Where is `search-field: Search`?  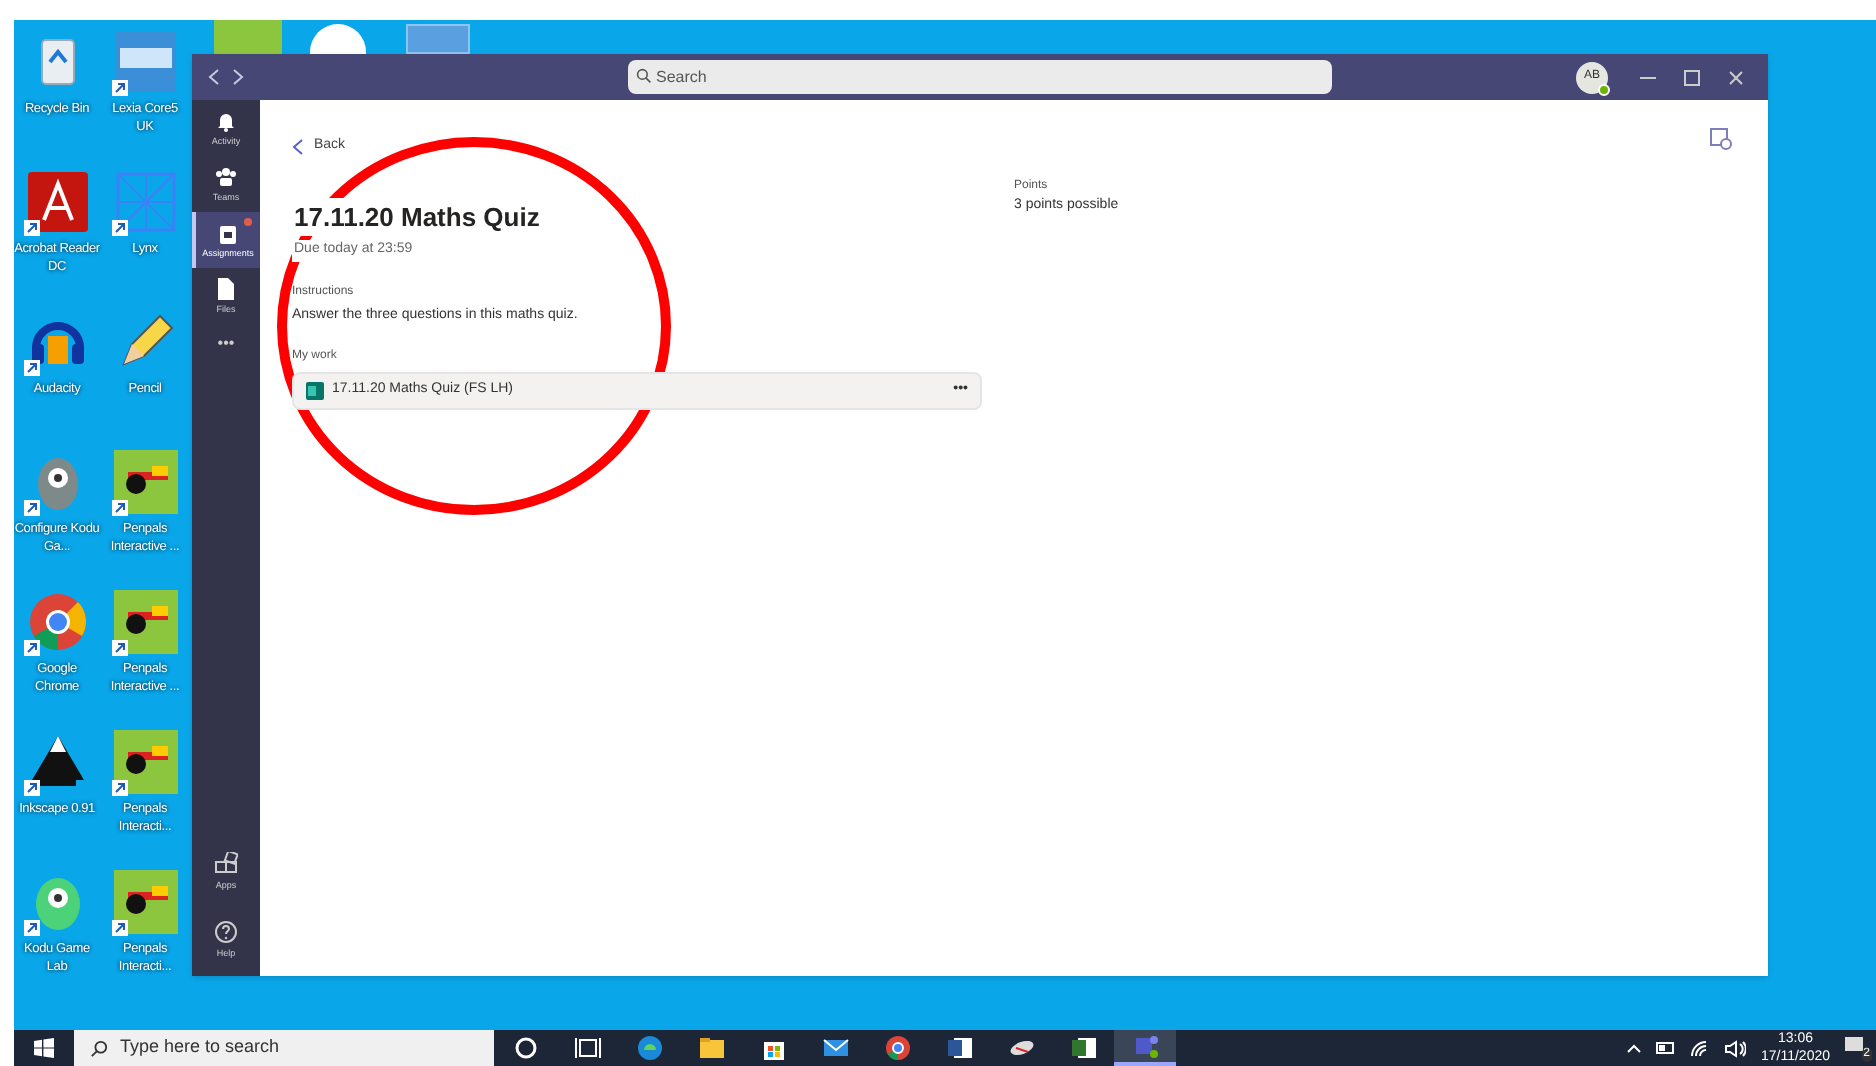 search-field: Search is located at coordinates (980, 77).